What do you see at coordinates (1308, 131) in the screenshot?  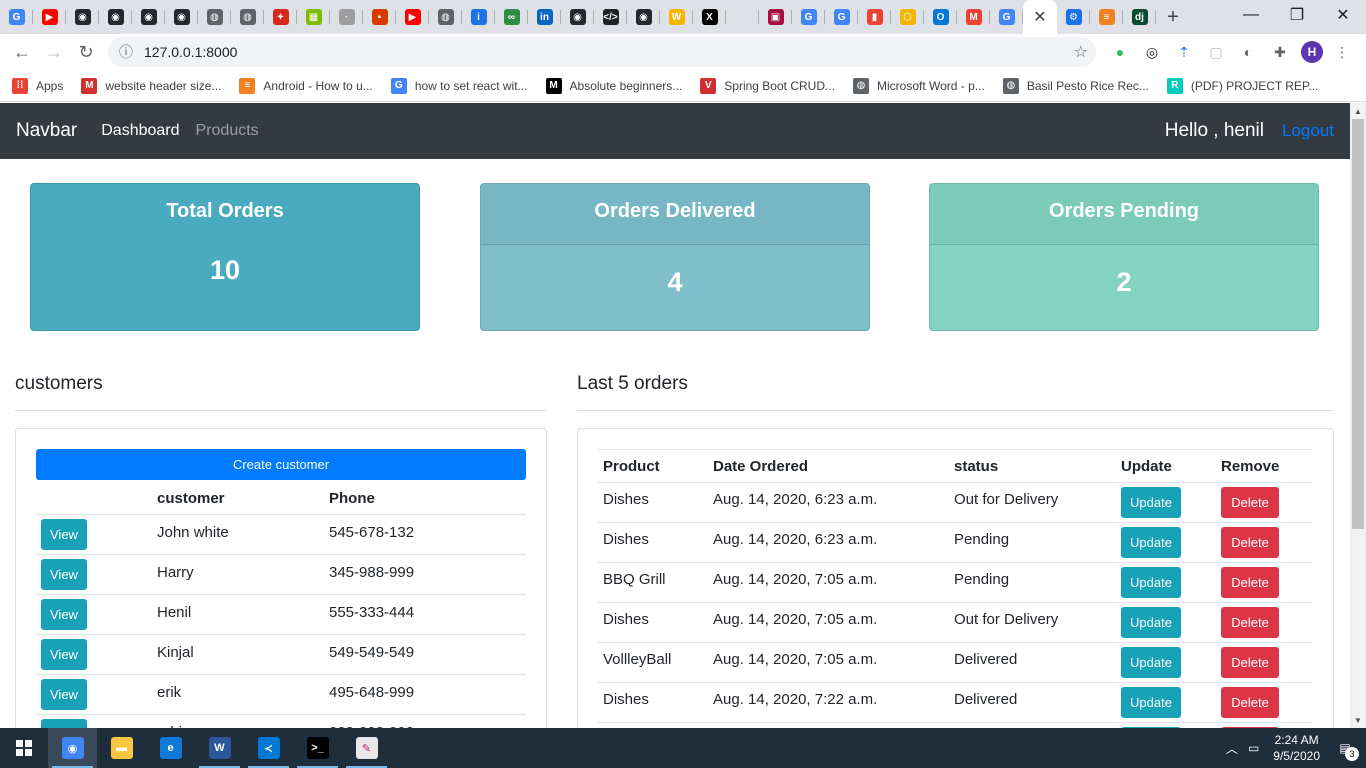 I see `logout-link: Logout` at bounding box center [1308, 131].